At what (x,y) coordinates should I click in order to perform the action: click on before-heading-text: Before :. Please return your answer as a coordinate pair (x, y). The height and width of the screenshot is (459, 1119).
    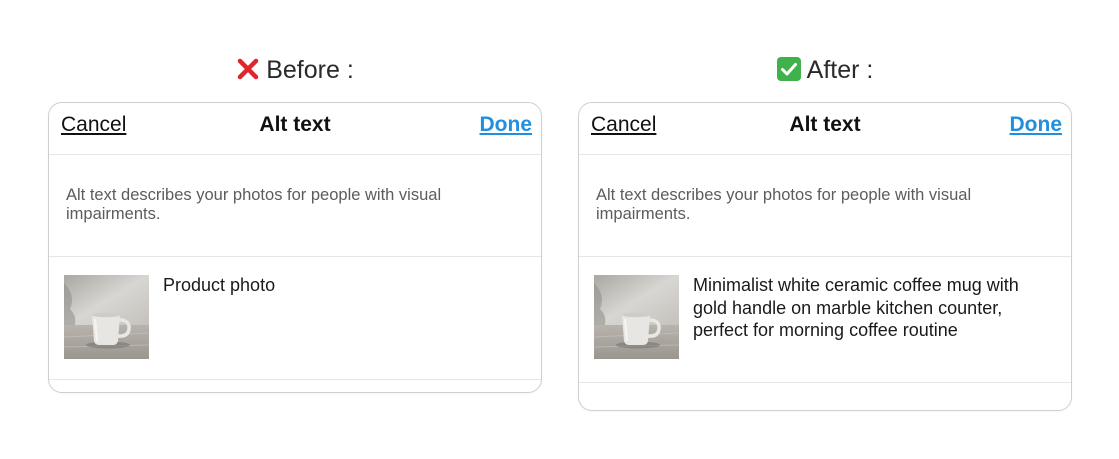
    Looking at the image, I should click on (310, 70).